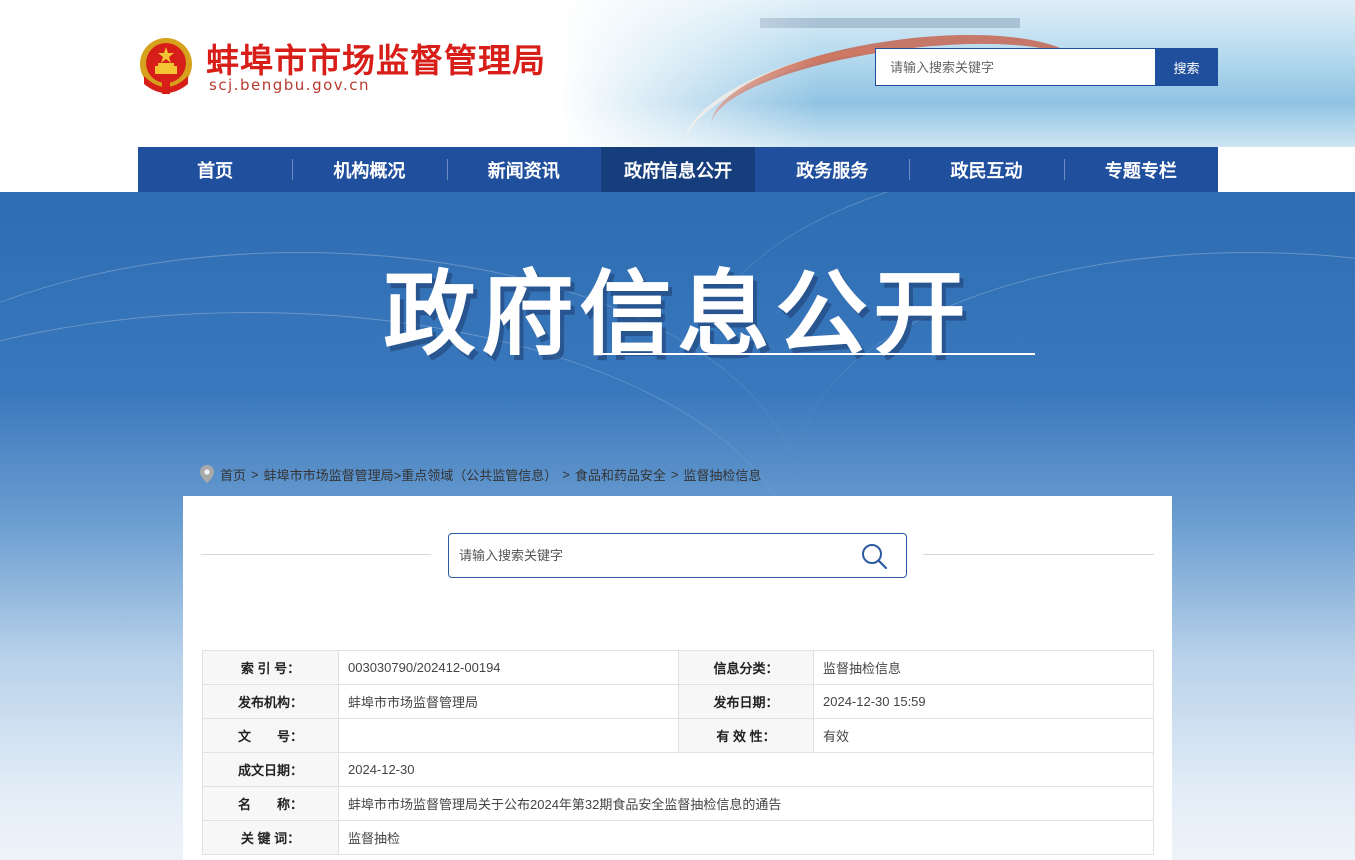  What do you see at coordinates (746, 667) in the screenshot?
I see `category-label: 信息分类：` at bounding box center [746, 667].